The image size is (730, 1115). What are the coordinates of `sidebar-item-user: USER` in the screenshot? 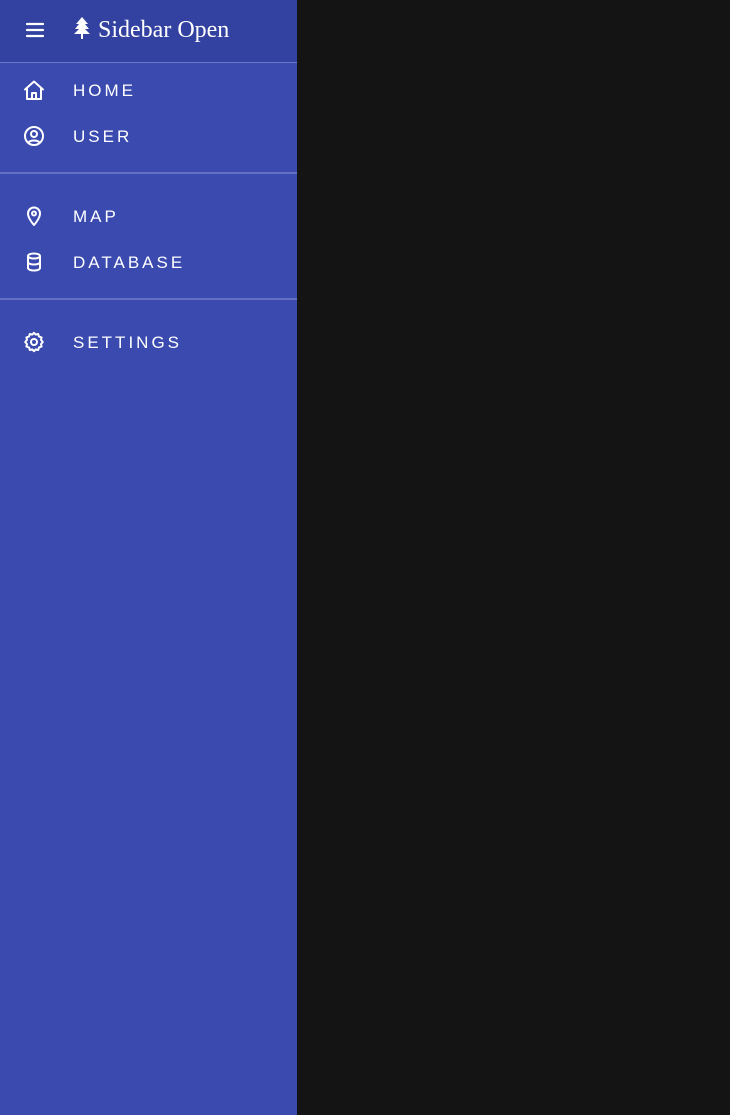 It's located at (148, 137).